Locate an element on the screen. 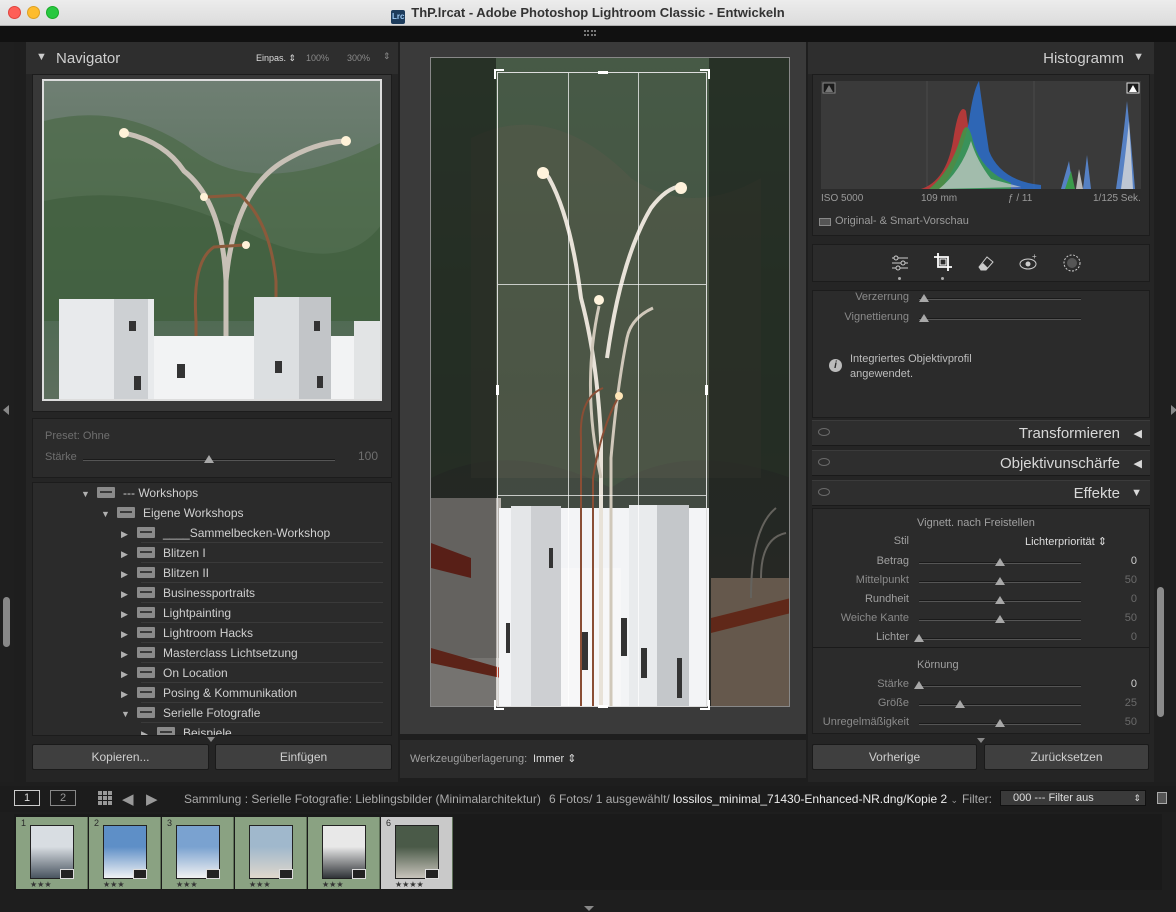 The image size is (1176, 912). tree-expand-icon is located at coordinates (211, 739).